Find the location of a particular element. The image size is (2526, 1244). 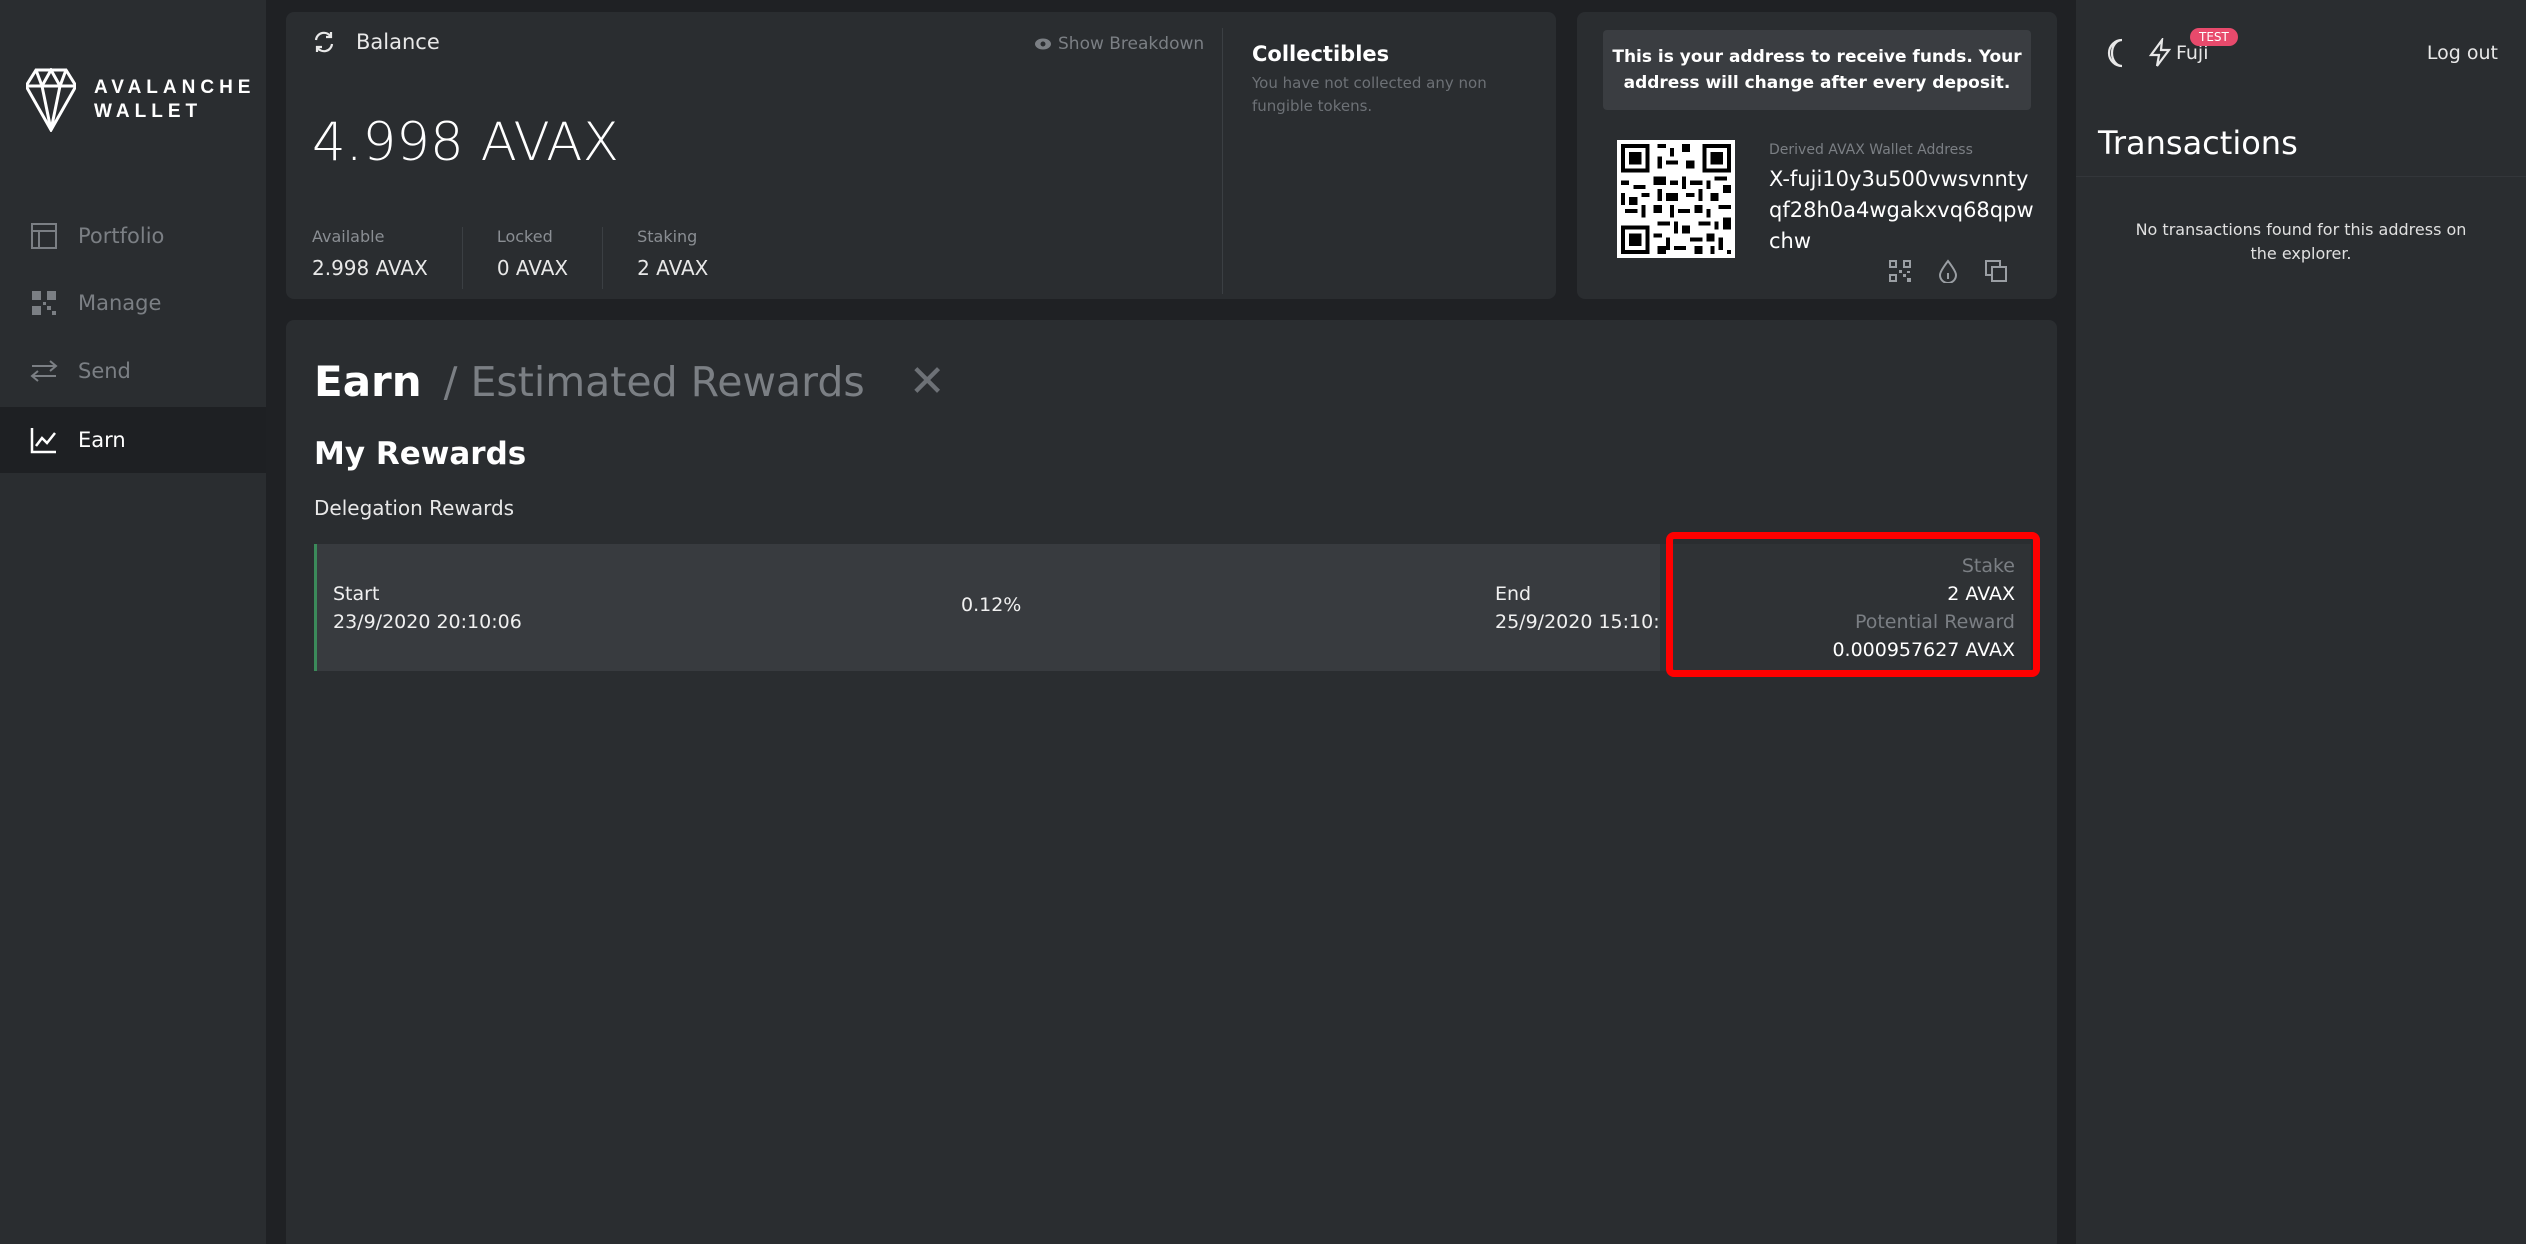

transactions-title: Transactions is located at coordinates (2198, 143).